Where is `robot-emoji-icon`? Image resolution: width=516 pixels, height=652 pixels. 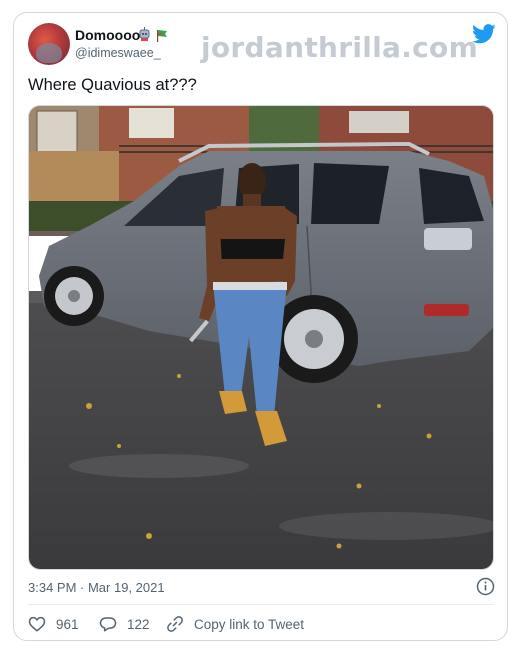
robot-emoji-icon is located at coordinates (144, 34).